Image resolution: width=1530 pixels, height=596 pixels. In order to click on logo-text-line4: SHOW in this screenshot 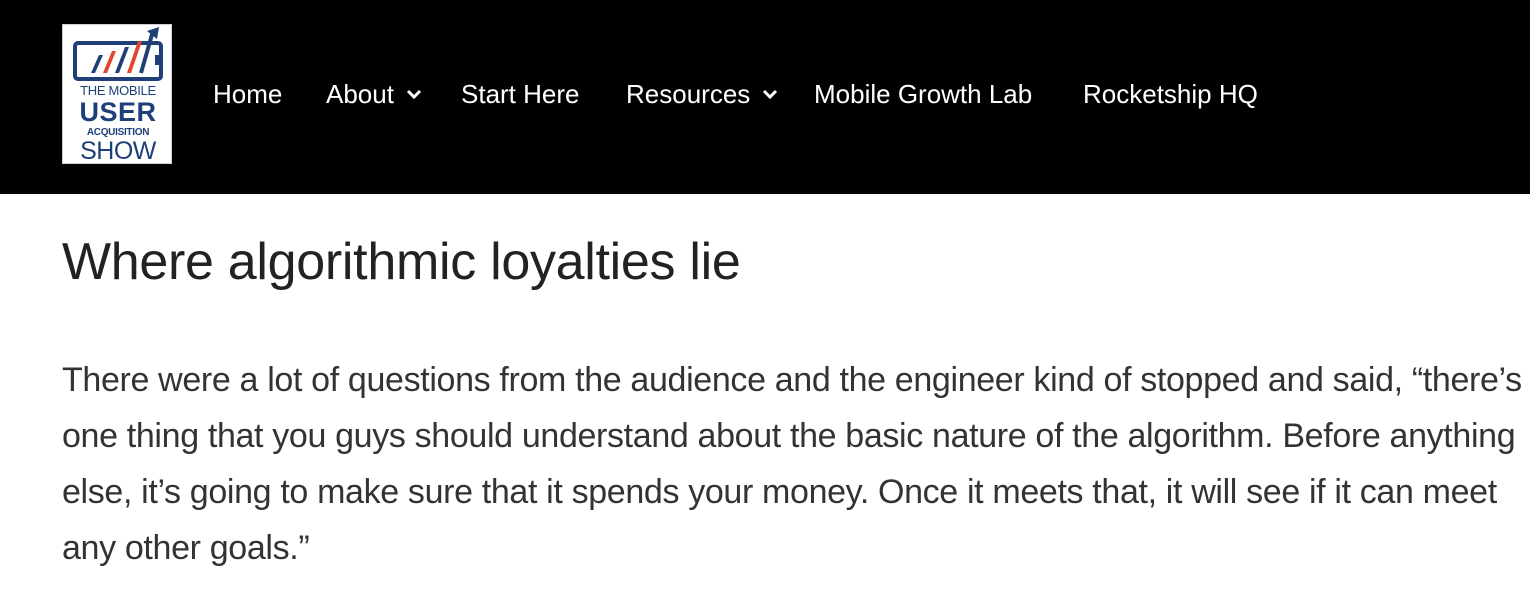, I will do `click(118, 151)`.